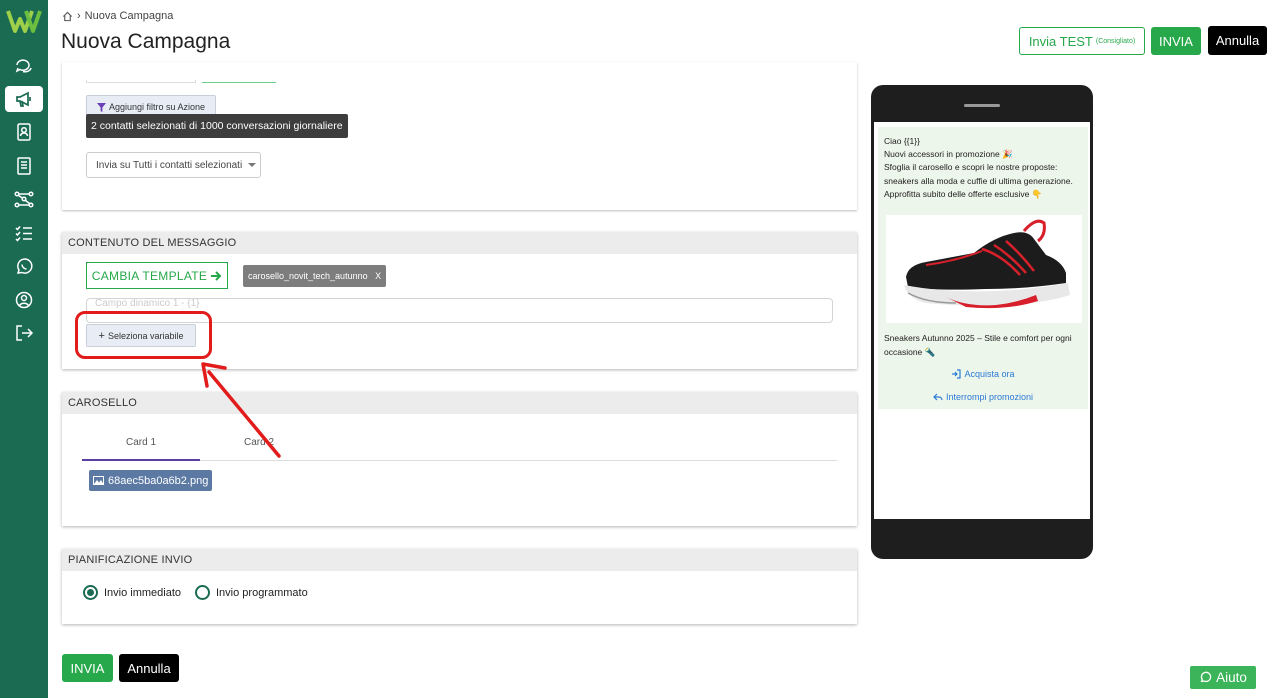  Describe the element at coordinates (957, 374) in the screenshot. I see `login-icon` at that location.